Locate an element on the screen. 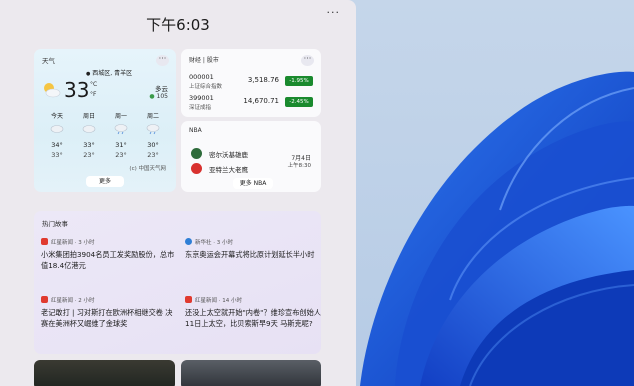 The width and height of the screenshot is (634, 386). unit-celsius: °C is located at coordinates (93, 84).